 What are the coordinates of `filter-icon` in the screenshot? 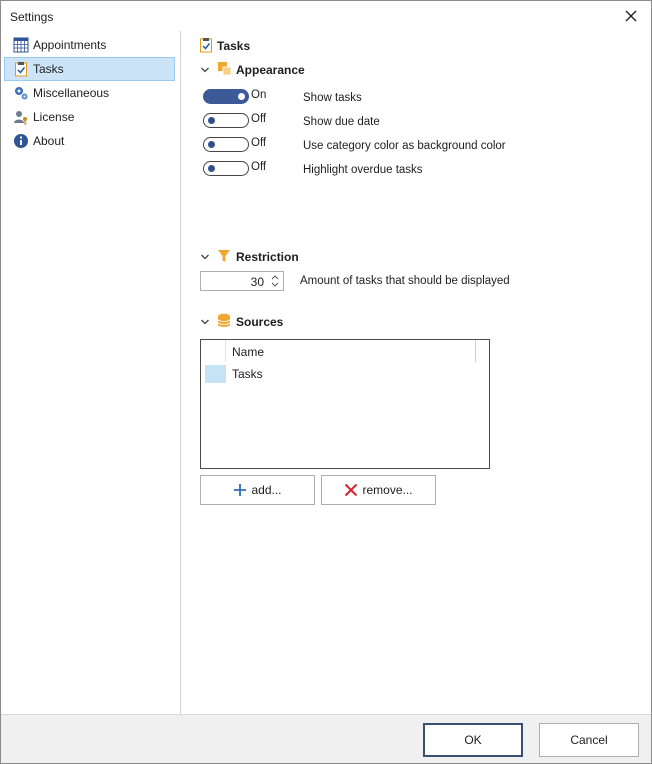 It's located at (224, 256).